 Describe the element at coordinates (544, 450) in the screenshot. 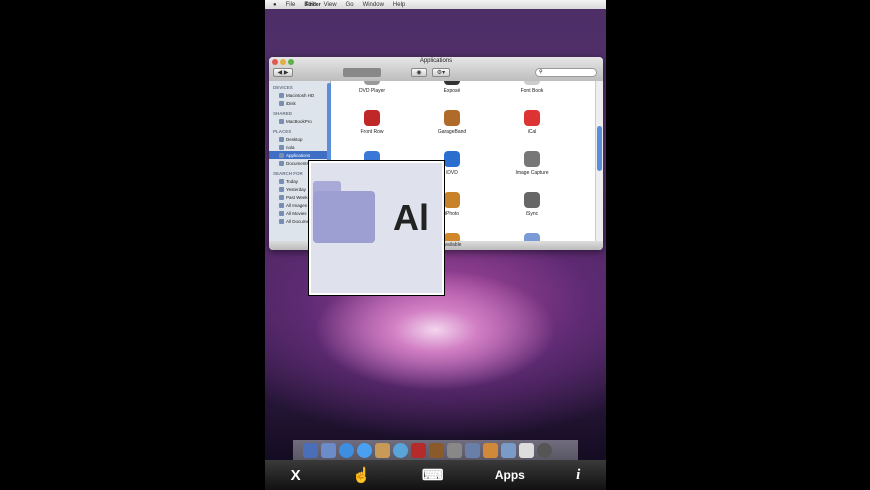

I see `dock-trash-icon` at that location.